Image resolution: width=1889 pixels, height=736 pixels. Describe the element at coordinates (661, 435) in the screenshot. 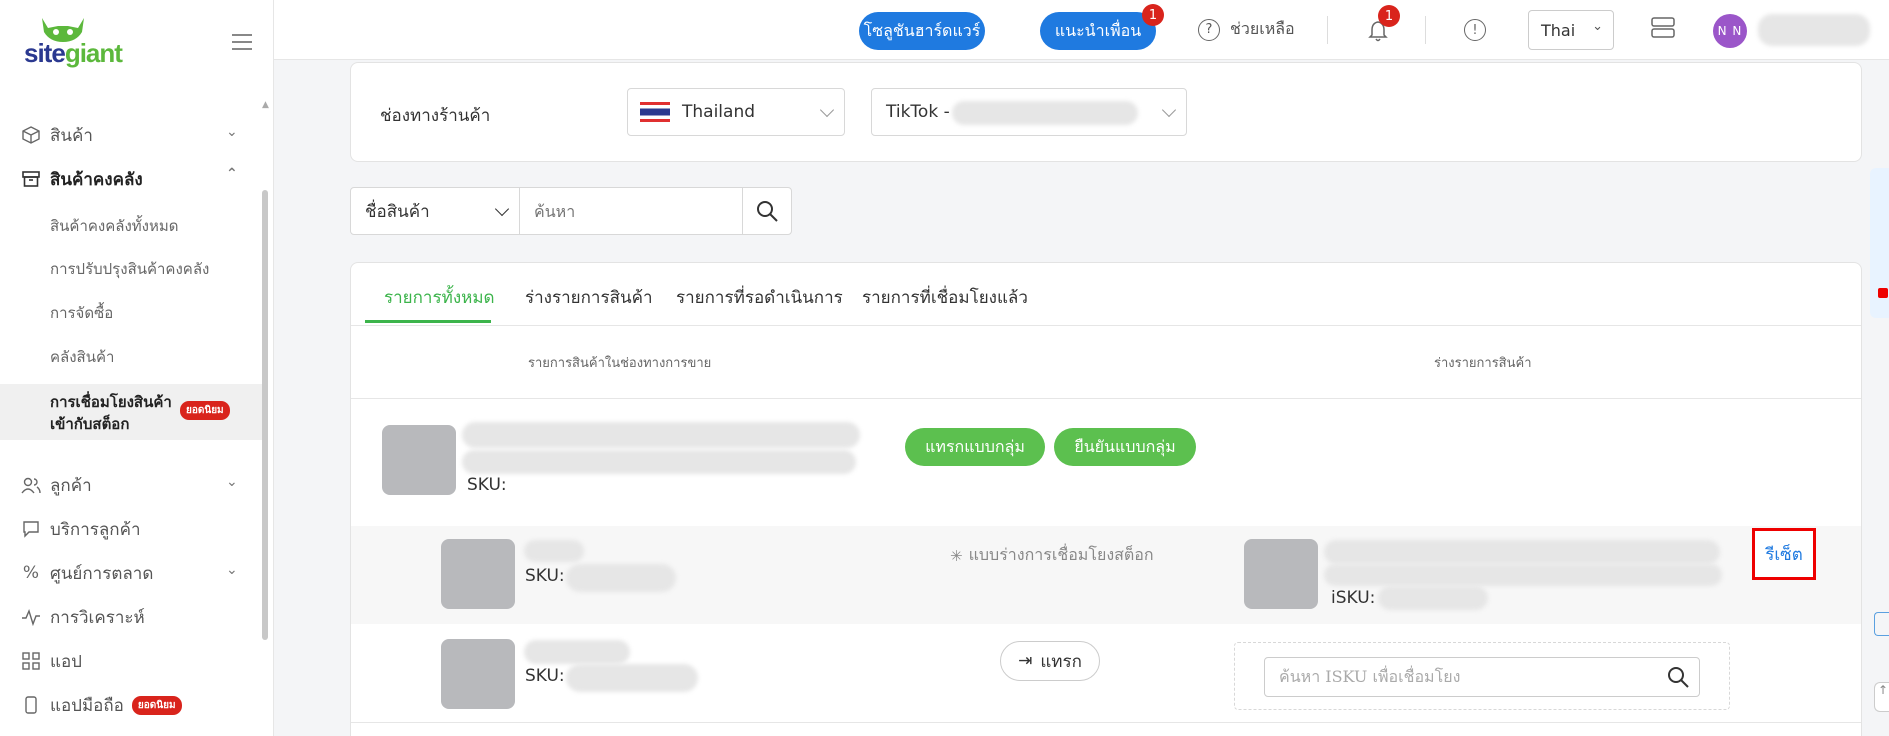

I see `product-name-redacted` at that location.